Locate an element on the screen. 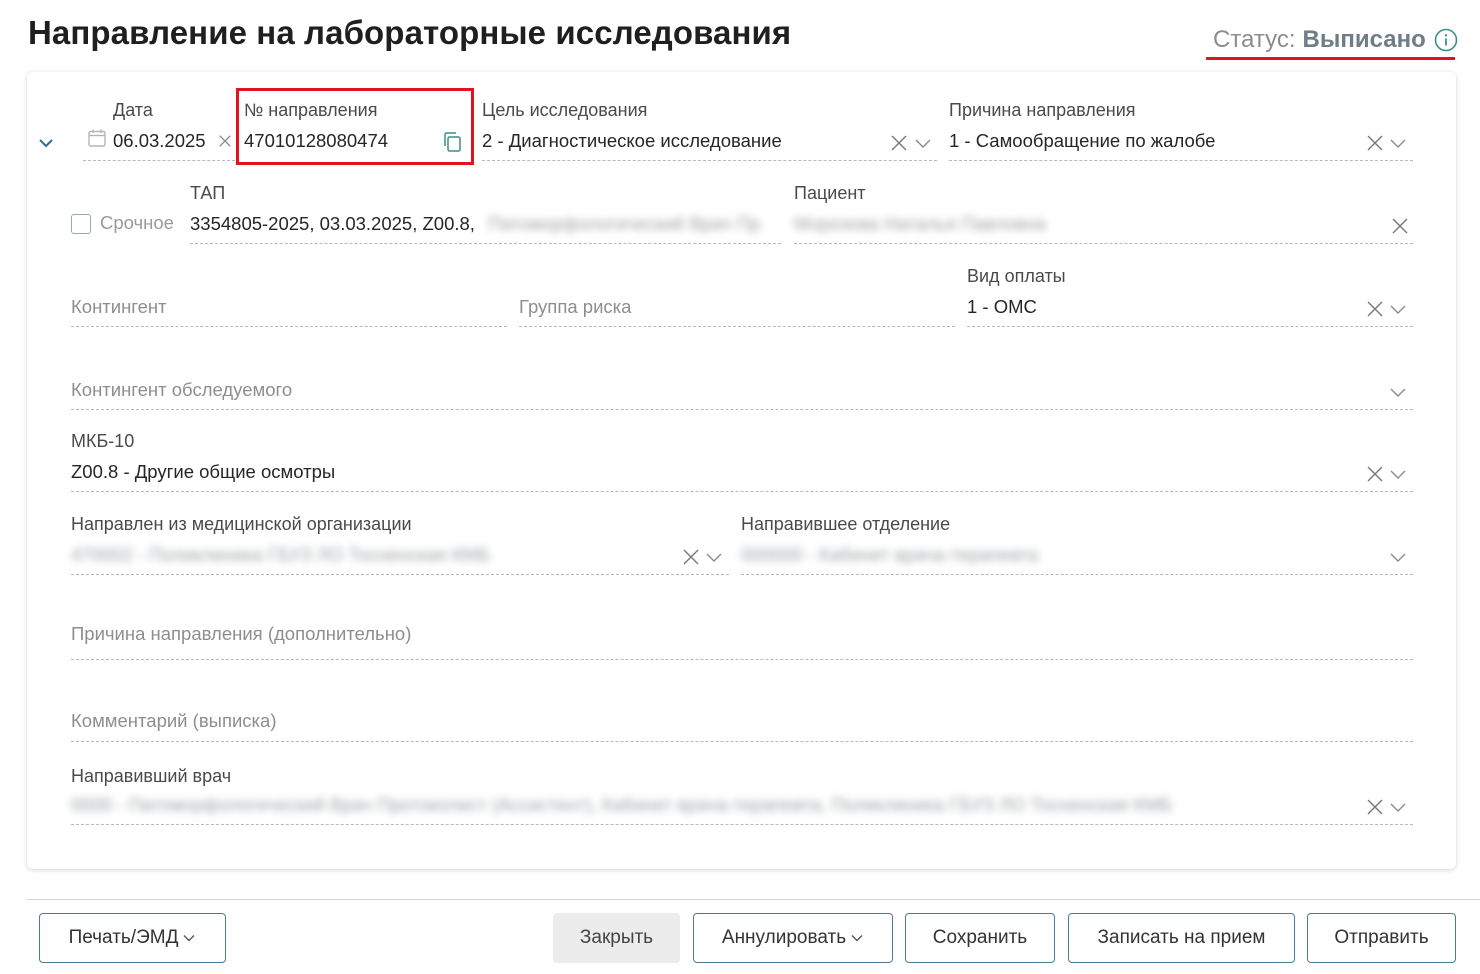 The height and width of the screenshot is (974, 1480). patient-label: Пациент is located at coordinates (830, 193).